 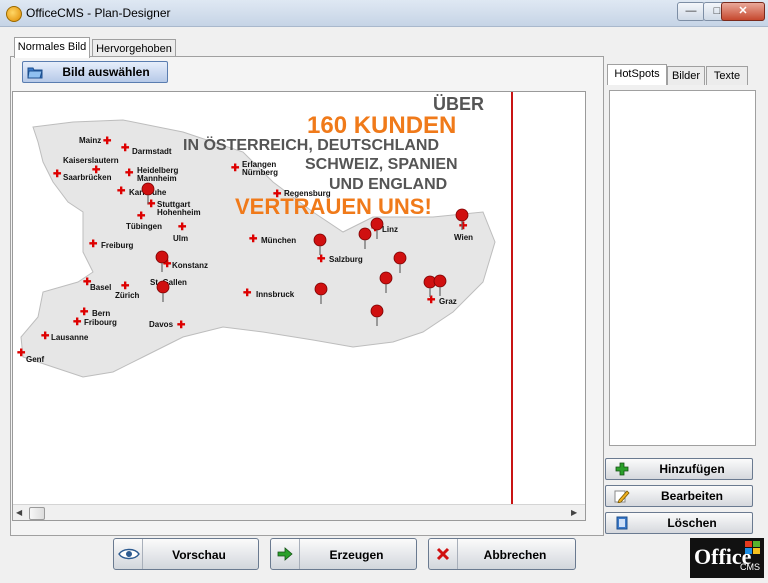 I want to click on windows-flag-icon, so click(x=752, y=547).